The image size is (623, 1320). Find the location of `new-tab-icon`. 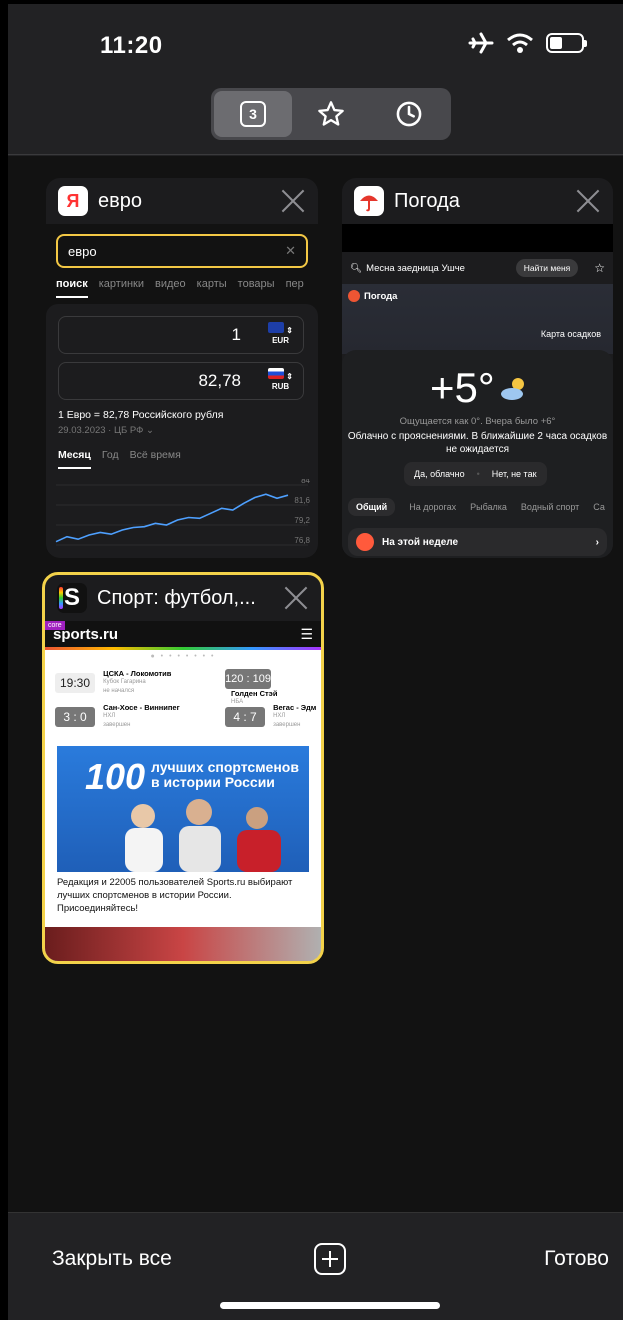

new-tab-icon is located at coordinates (330, 1259).